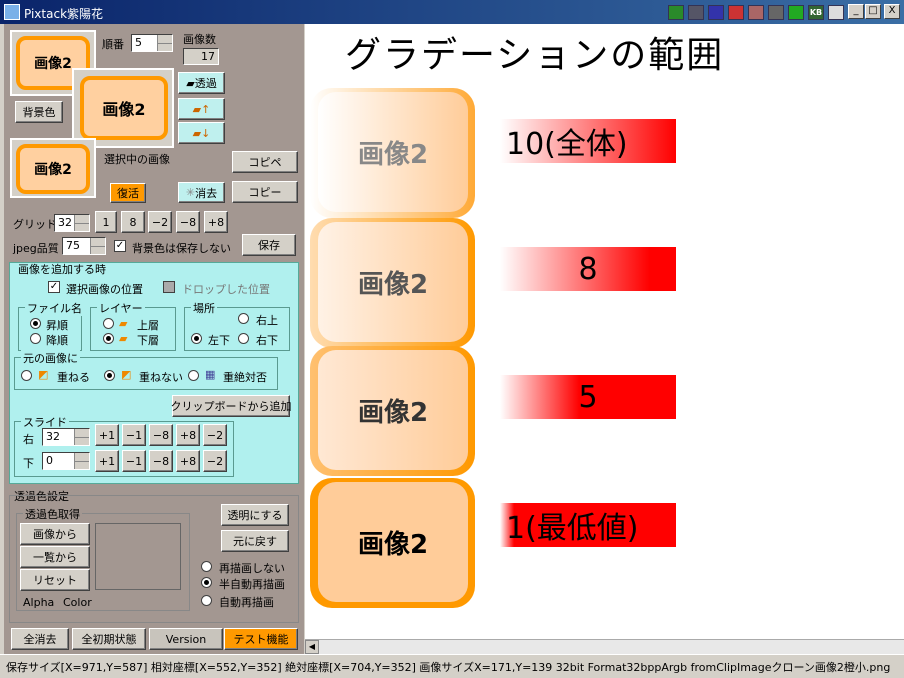 The height and width of the screenshot is (678, 904). I want to click on grid-button: −8, so click(188, 222).